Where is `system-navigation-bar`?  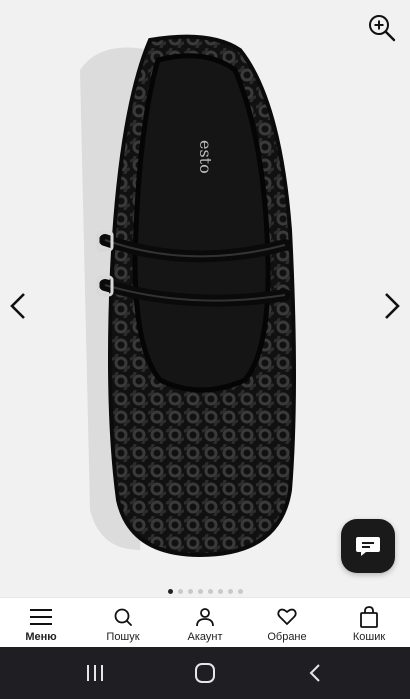 system-navigation-bar is located at coordinates (205, 673).